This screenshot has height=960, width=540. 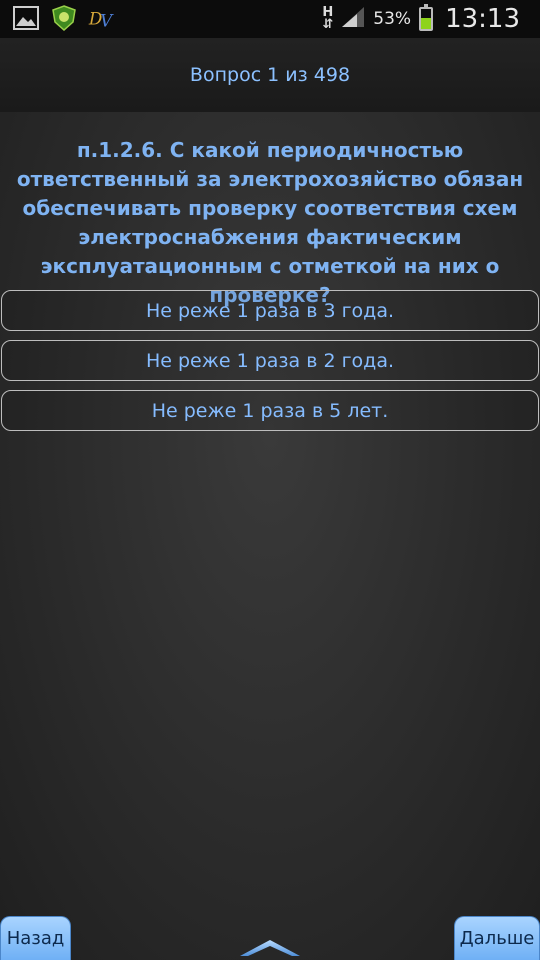 I want to click on title-bar: Вопрос 1 из 498, so click(x=270, y=75).